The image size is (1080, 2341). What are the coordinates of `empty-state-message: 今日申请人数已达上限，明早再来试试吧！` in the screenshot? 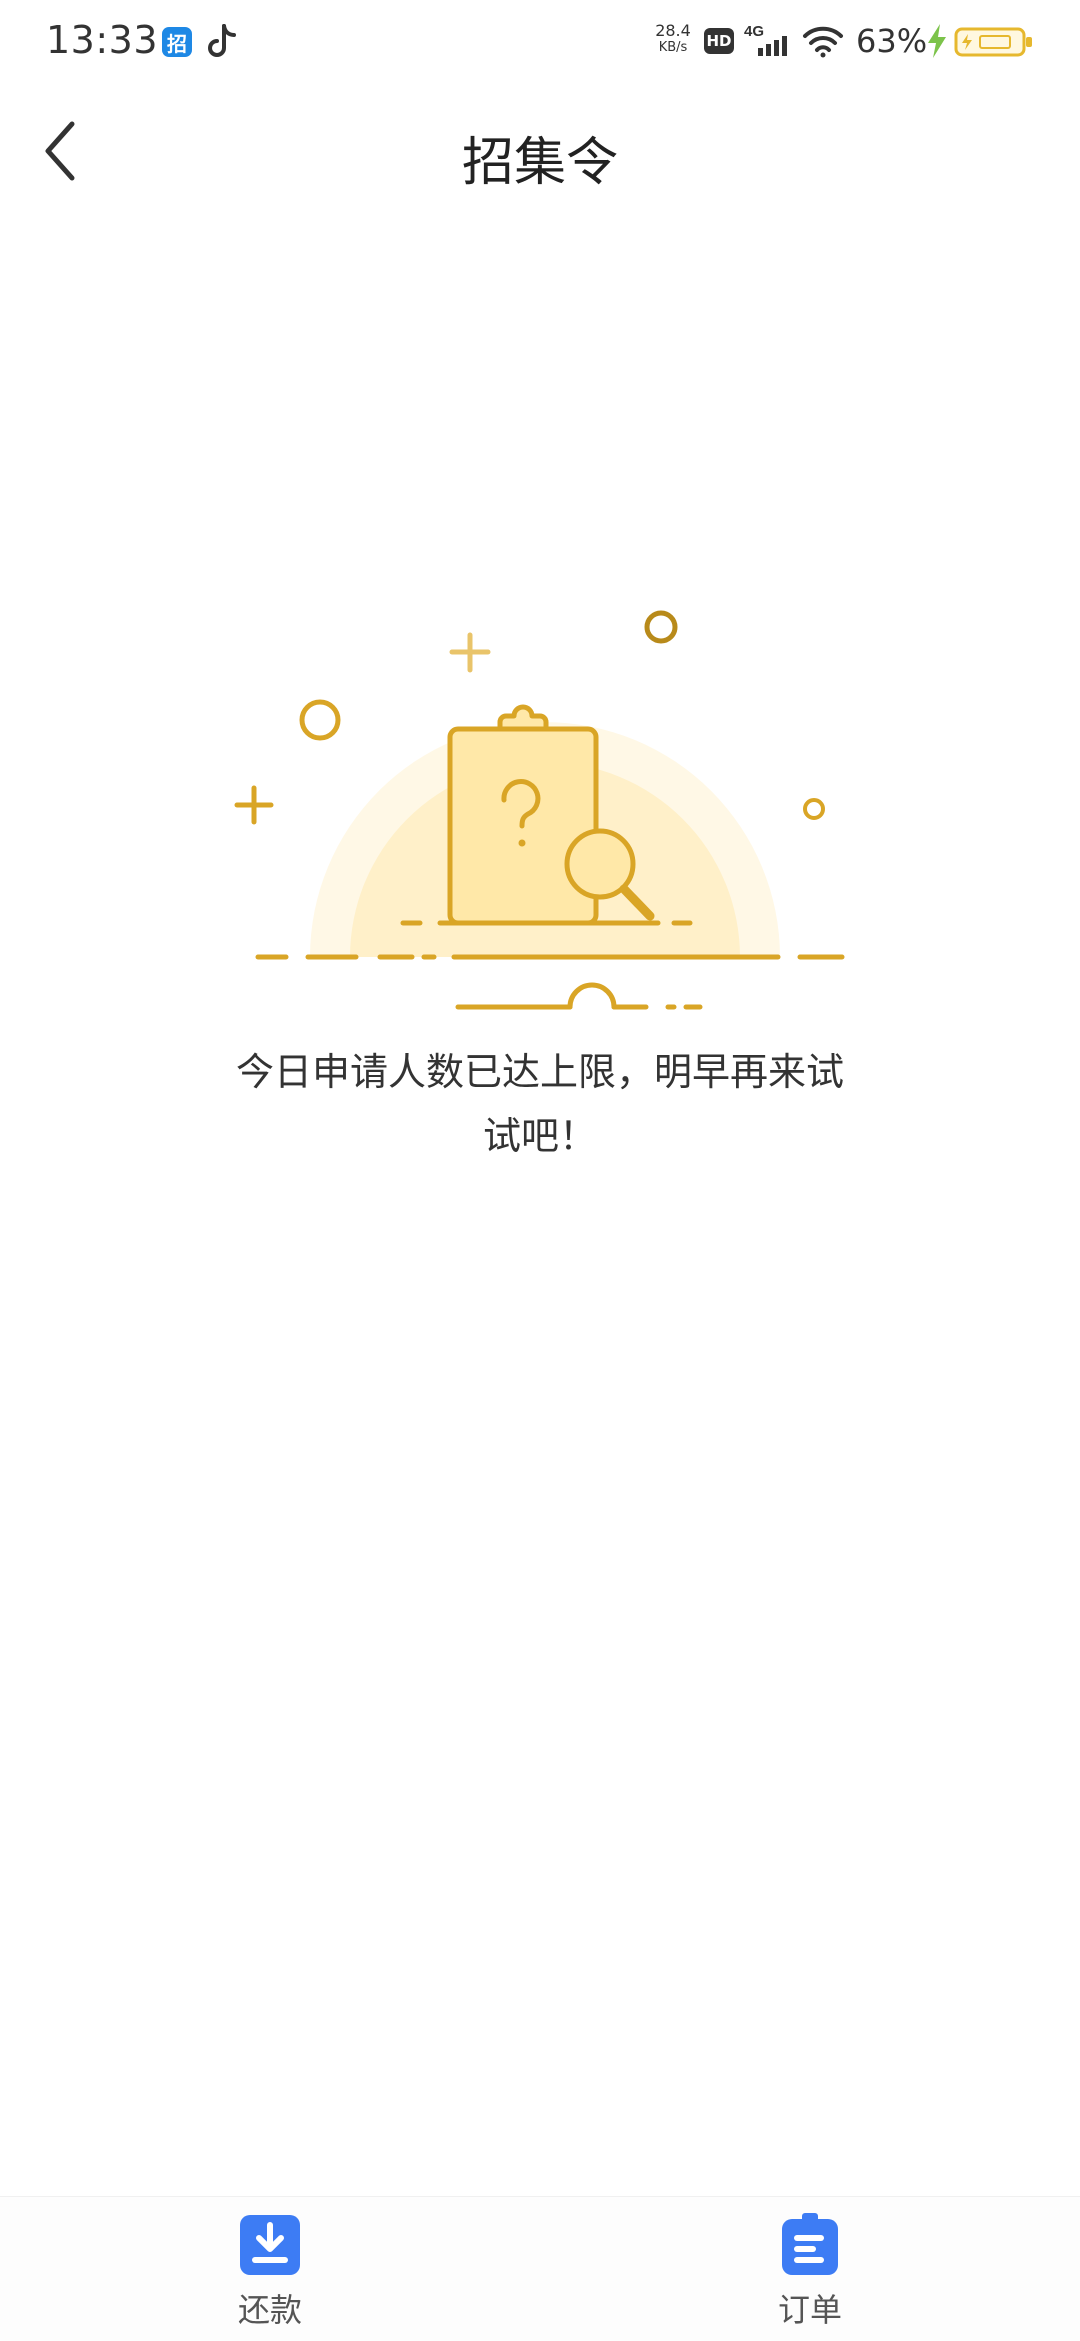 It's located at (539, 1104).